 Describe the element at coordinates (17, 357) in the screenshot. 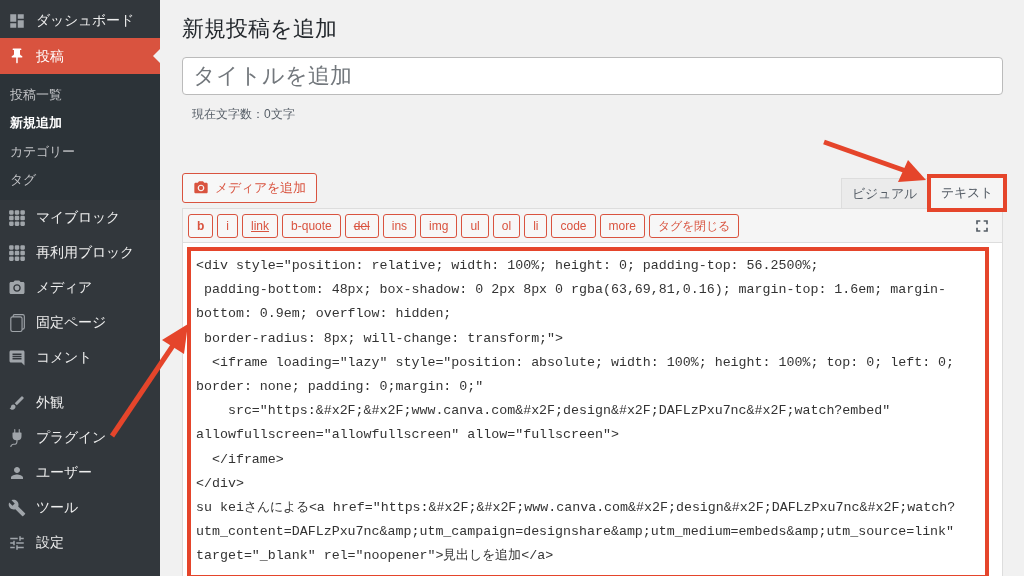

I see `speech-bubble-icon` at that location.